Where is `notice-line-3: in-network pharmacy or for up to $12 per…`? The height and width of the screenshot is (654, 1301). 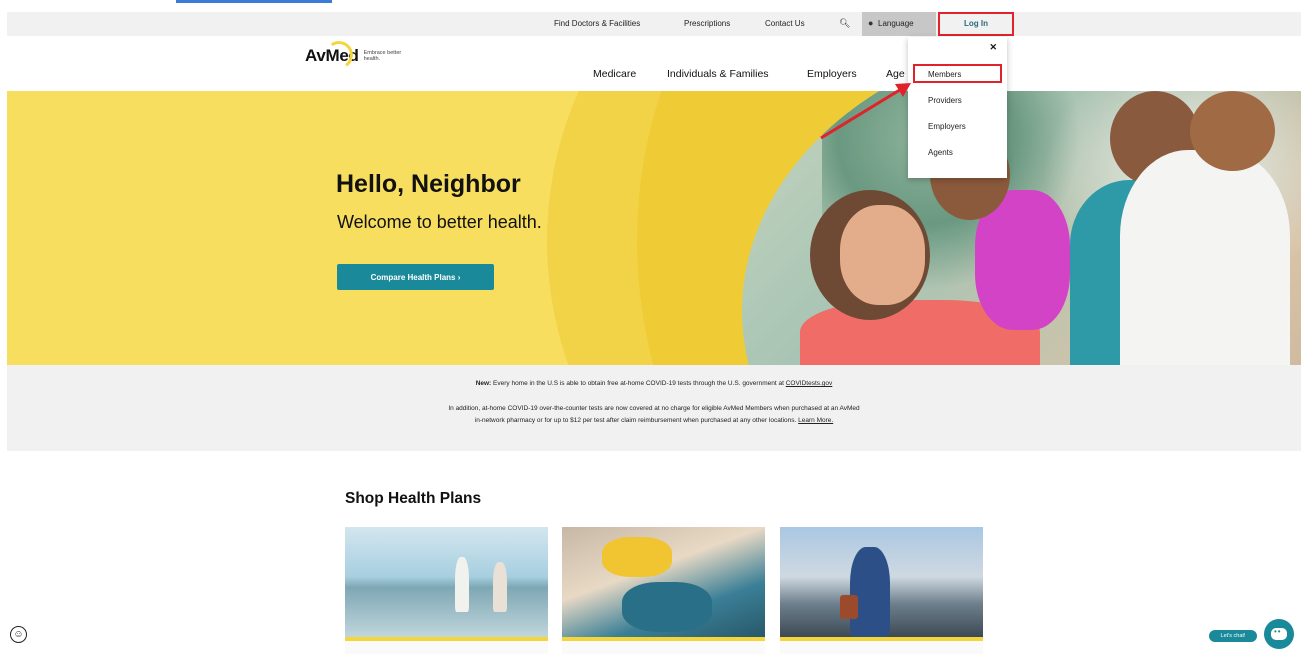 notice-line-3: in-network pharmacy or for up to $12 per… is located at coordinates (654, 420).